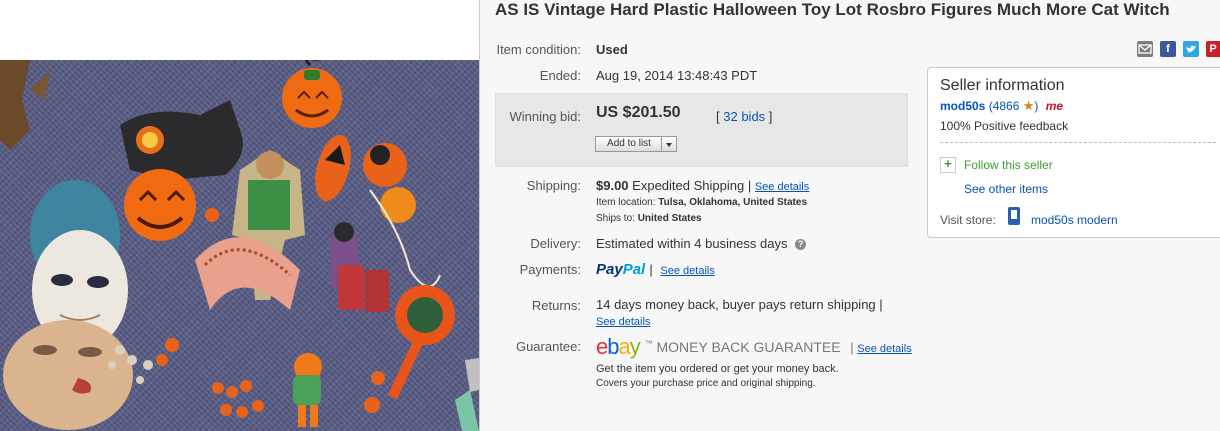 This screenshot has width=1220, height=431. Describe the element at coordinates (556, 305) in the screenshot. I see `returns-label: Returns:` at that location.